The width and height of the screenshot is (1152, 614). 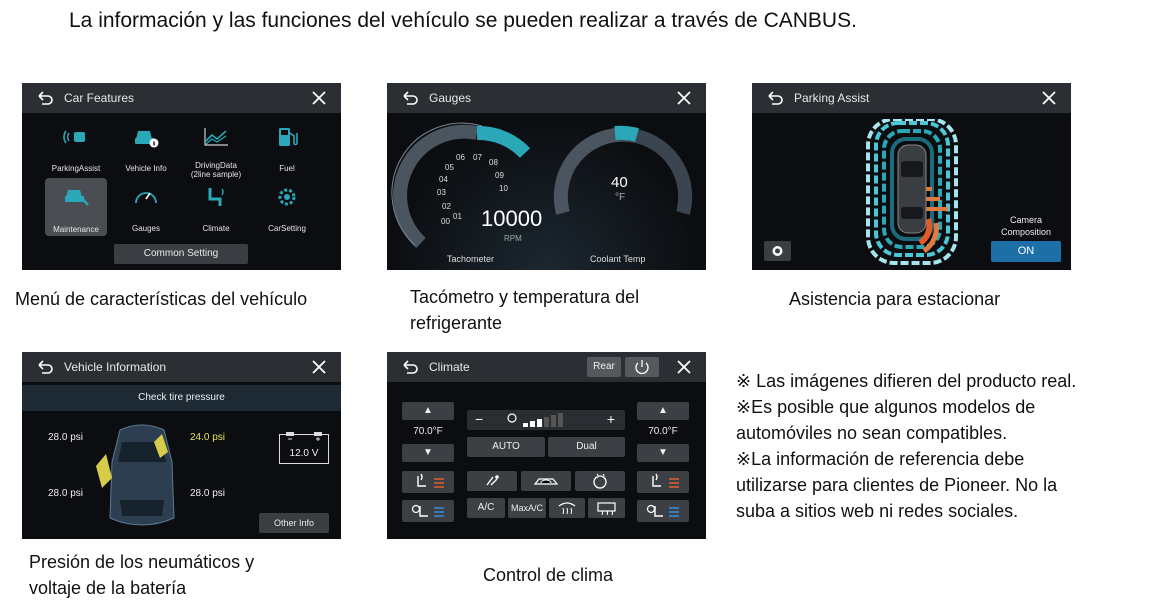 What do you see at coordinates (99, 98) in the screenshot?
I see `panel-title: Car Features` at bounding box center [99, 98].